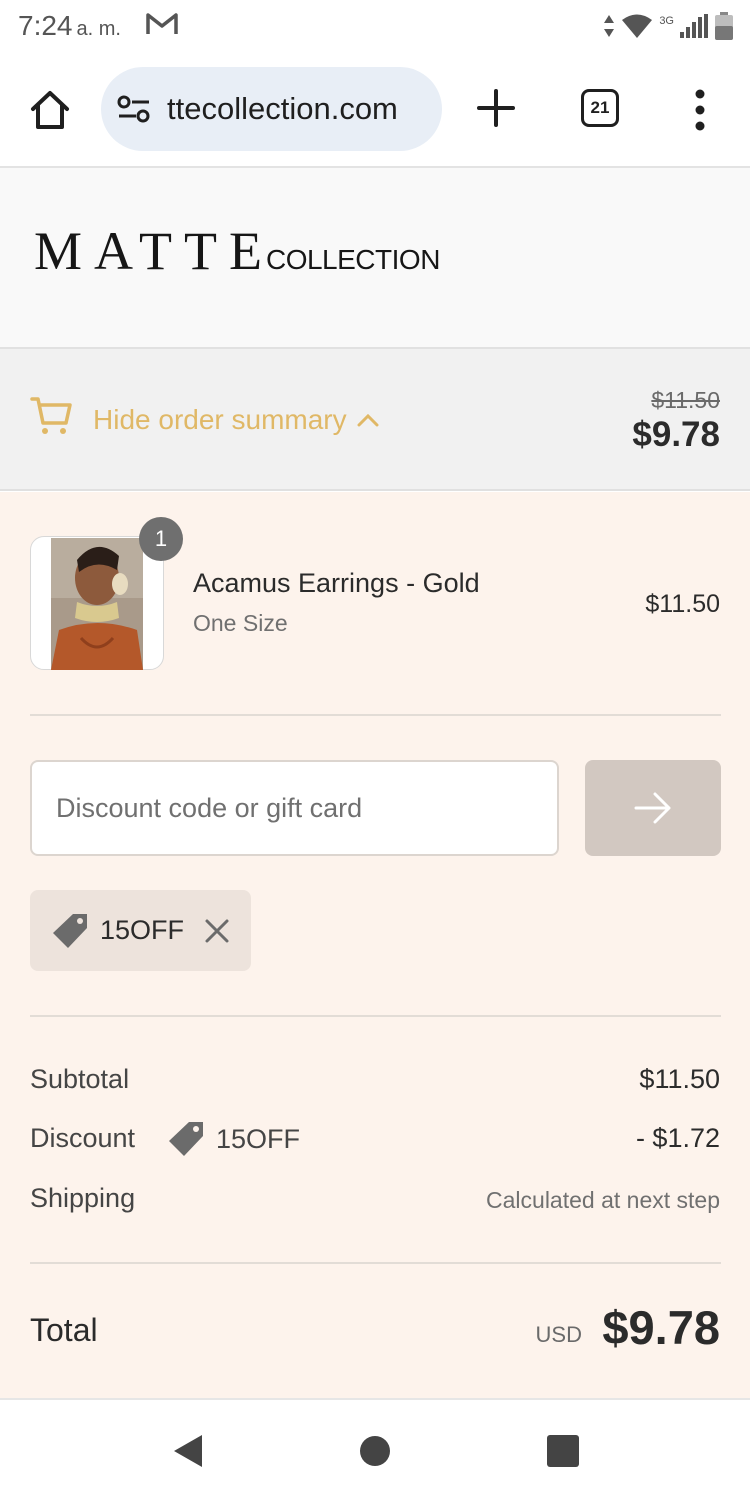  I want to click on status-icons: 3G, so click(668, 26).